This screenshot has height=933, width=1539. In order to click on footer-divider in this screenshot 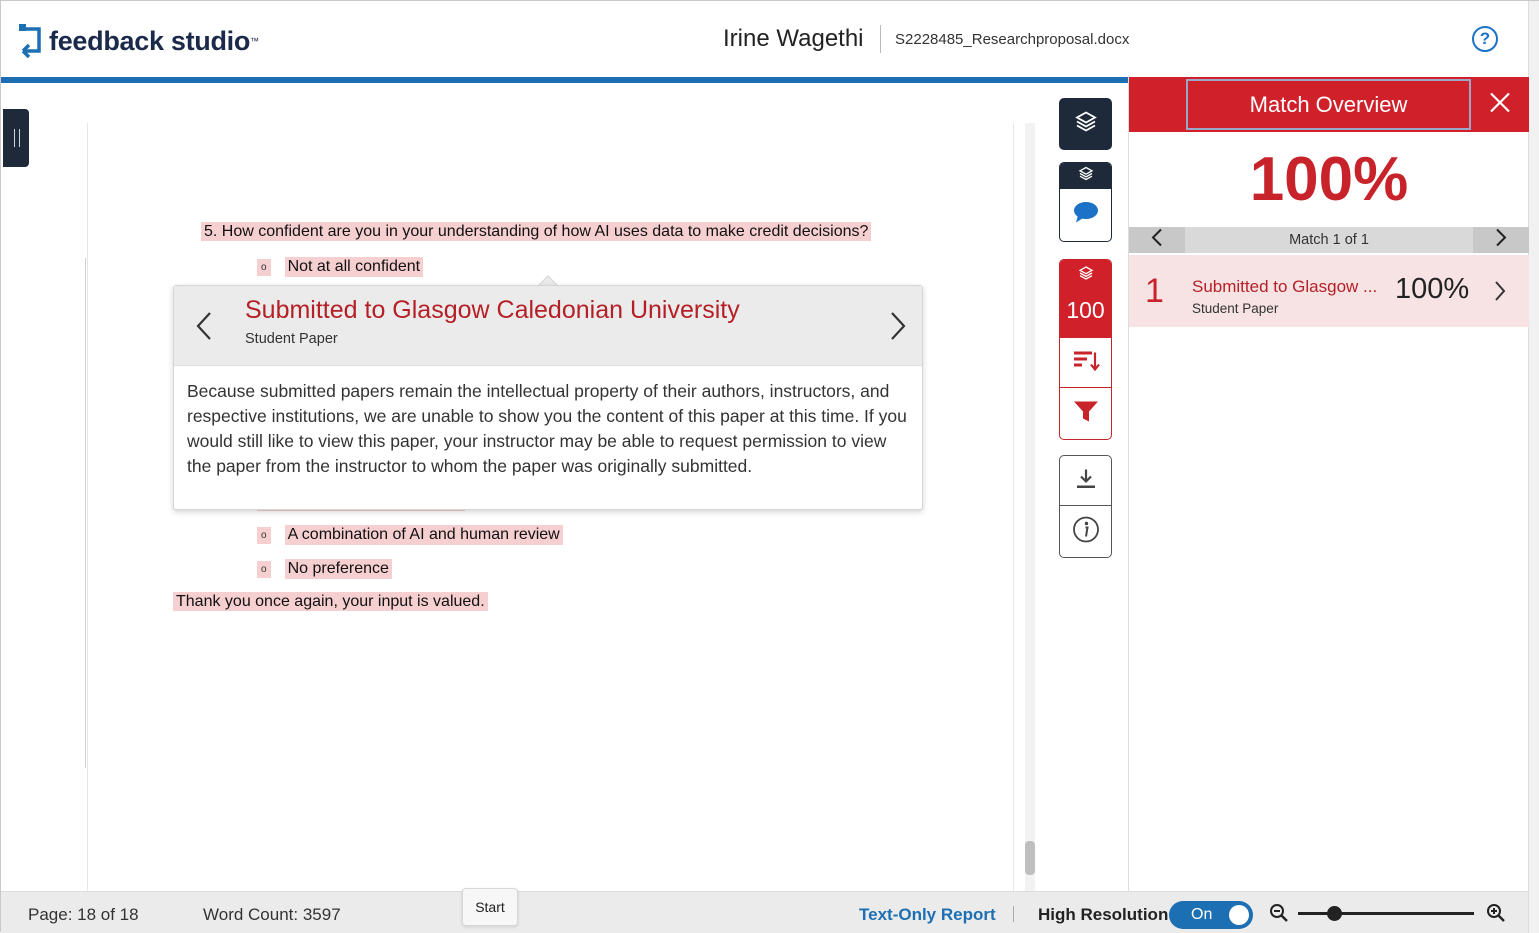, I will do `click(1013, 914)`.